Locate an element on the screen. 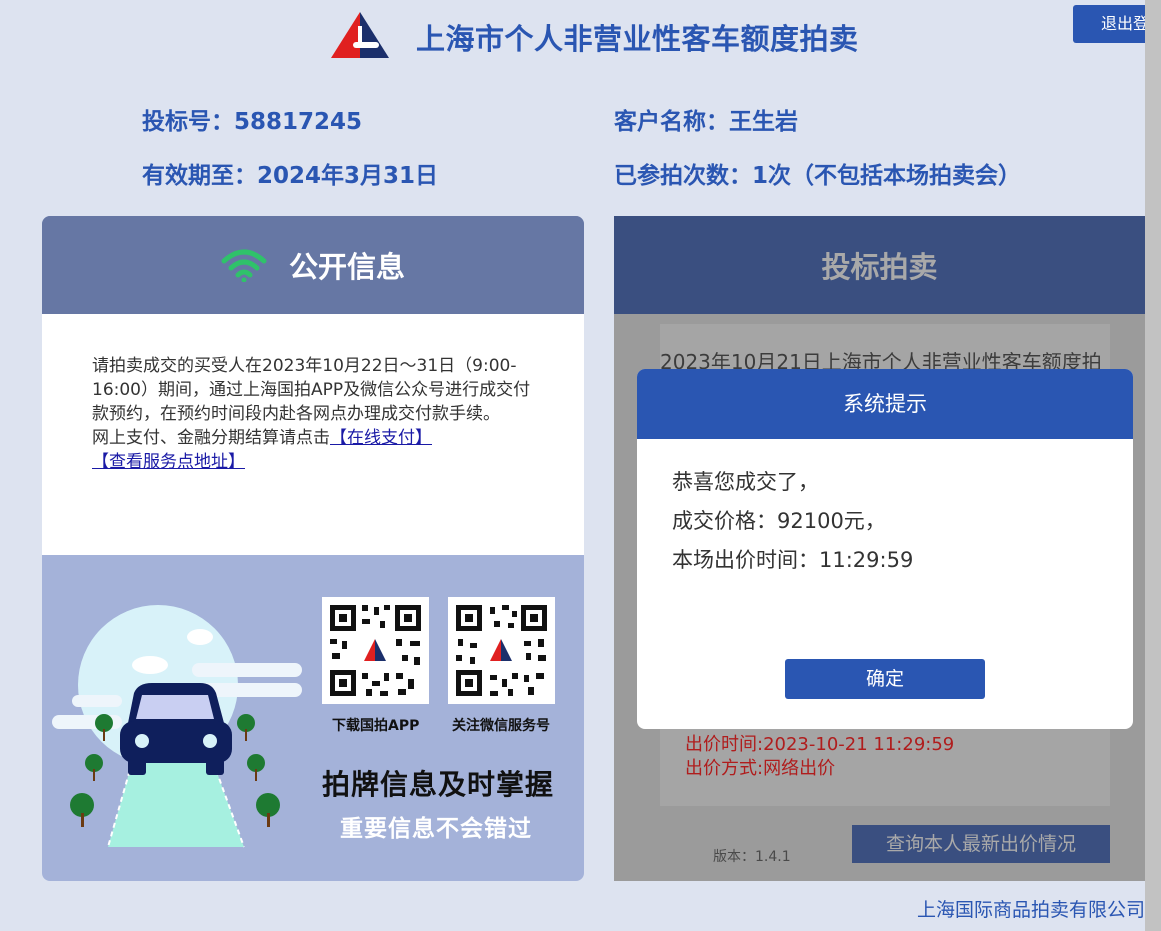 The height and width of the screenshot is (931, 1161). bid-time-message: 本场出价时间：11:29:59 is located at coordinates (793, 560).